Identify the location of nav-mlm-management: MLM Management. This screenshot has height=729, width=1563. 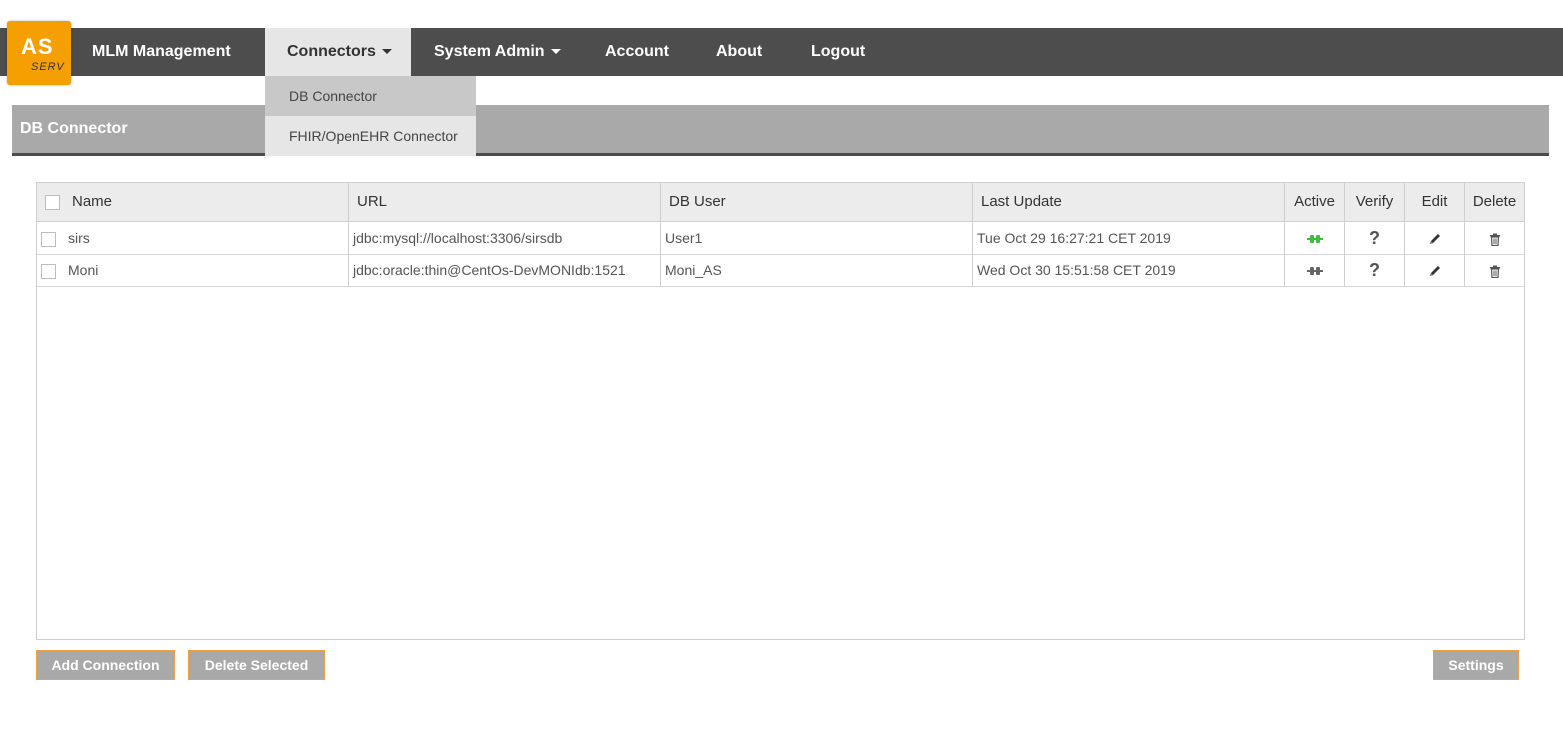
(161, 52).